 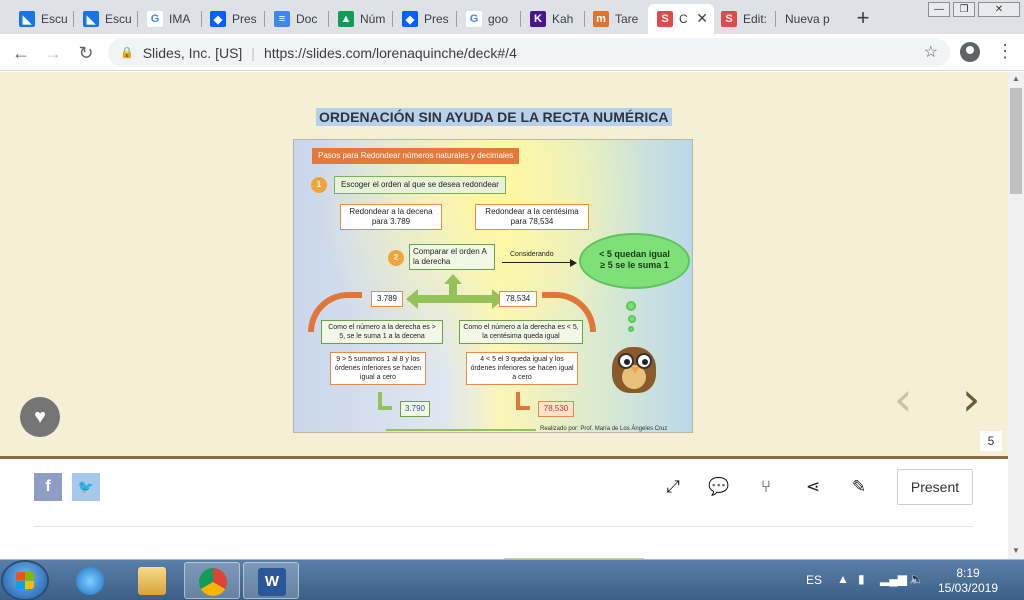 What do you see at coordinates (766, 487) in the screenshot?
I see `fork-icon: ⑂` at bounding box center [766, 487].